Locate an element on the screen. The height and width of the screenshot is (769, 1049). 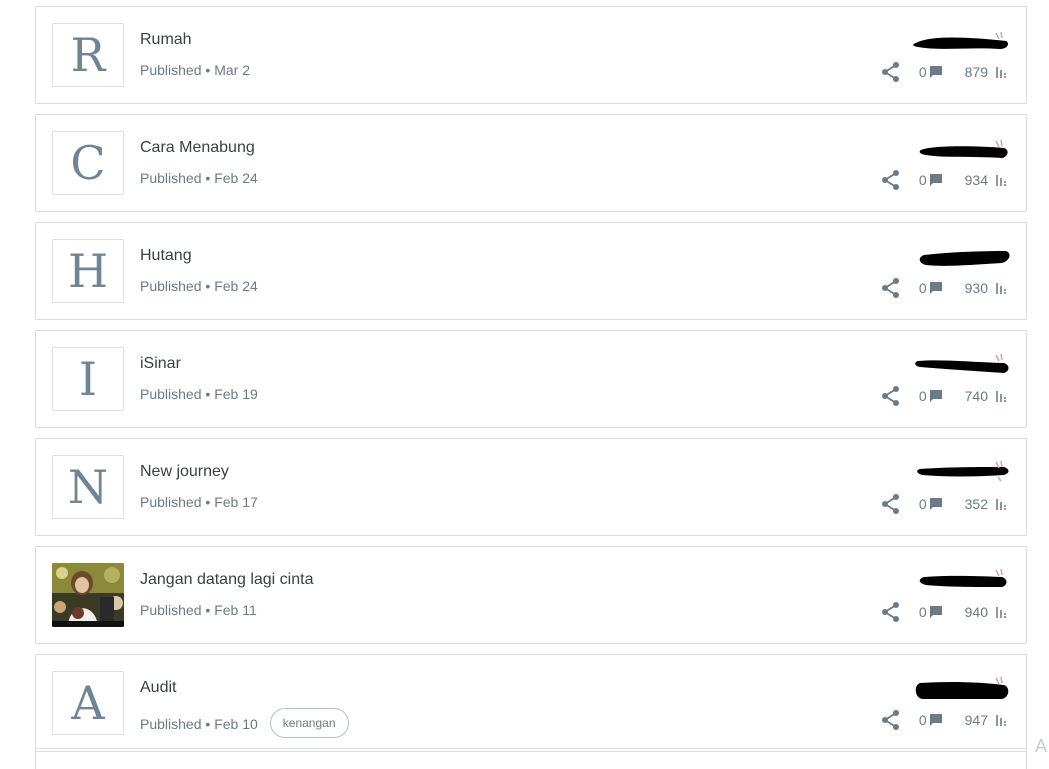
post-title: Hutang is located at coordinates (166, 256).